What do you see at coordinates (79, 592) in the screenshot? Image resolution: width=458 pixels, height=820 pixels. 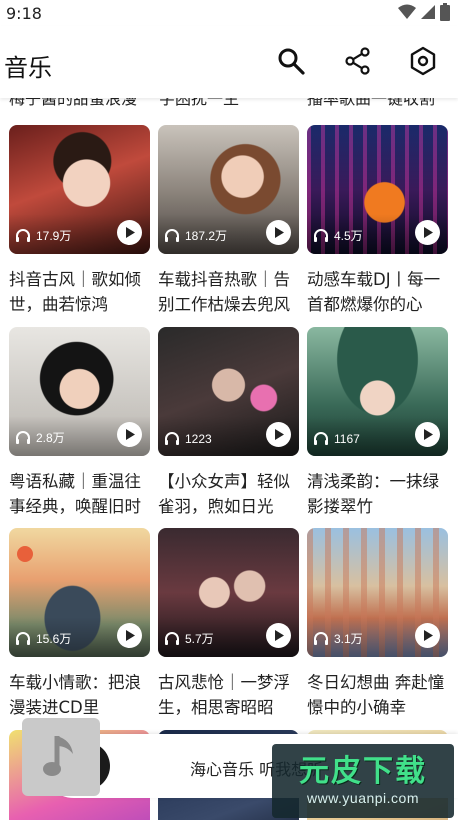 I see `playlist-cover: 15.6万` at bounding box center [79, 592].